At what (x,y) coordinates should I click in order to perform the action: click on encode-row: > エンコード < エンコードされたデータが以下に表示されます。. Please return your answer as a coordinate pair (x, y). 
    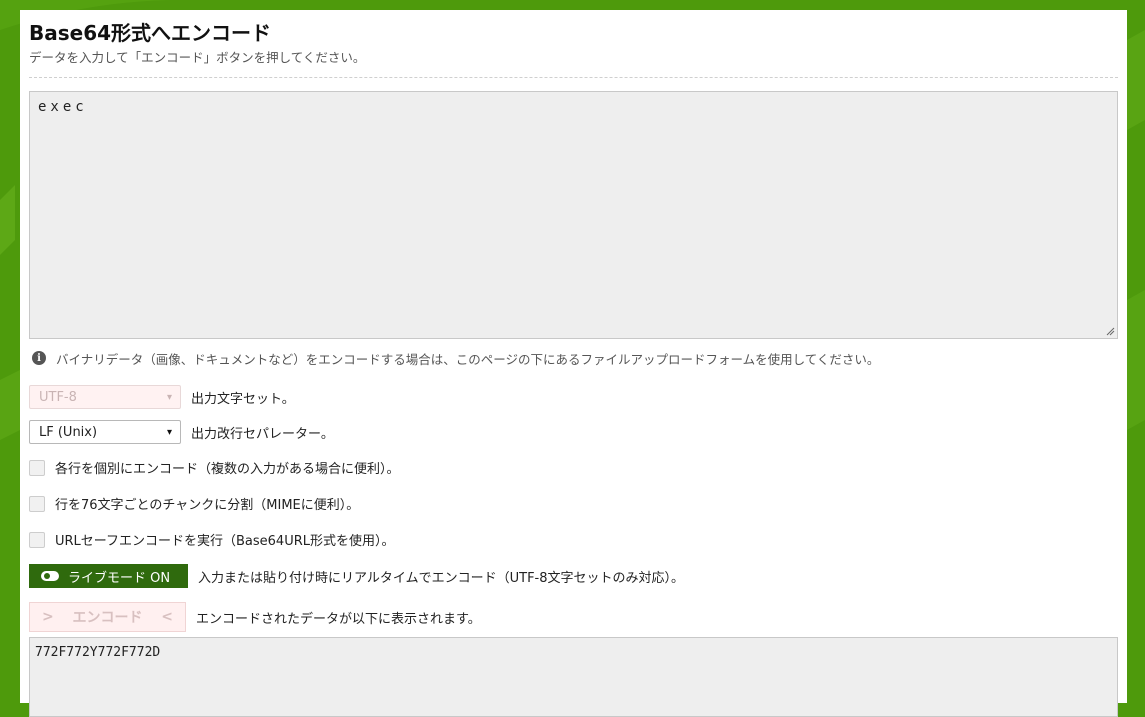
    Looking at the image, I should click on (573, 617).